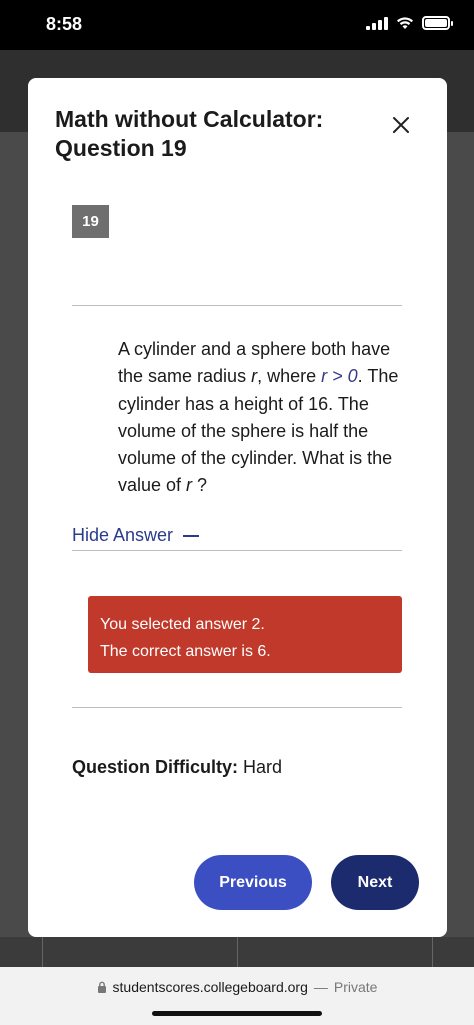  What do you see at coordinates (263, 767) in the screenshot?
I see `difficulty-value: Hard` at bounding box center [263, 767].